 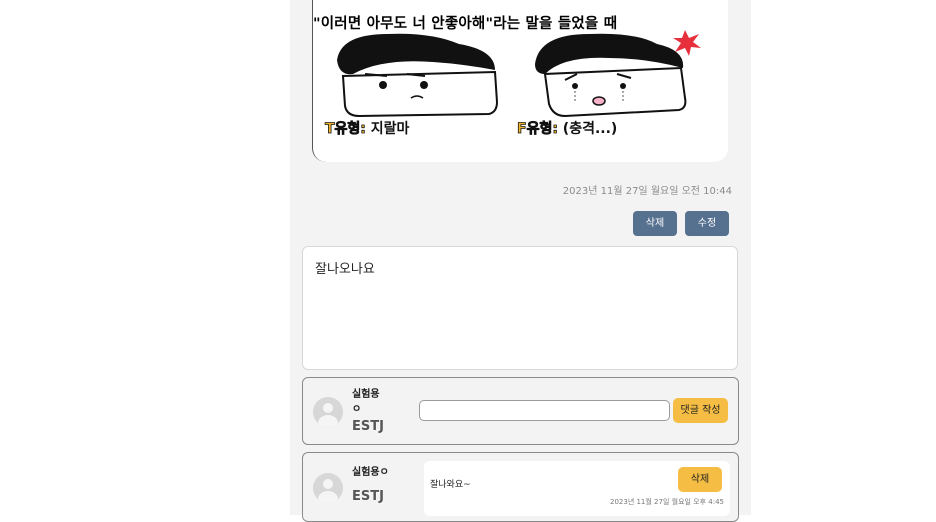 I want to click on t-type-label: T유형: 지랄마, so click(x=367, y=128).